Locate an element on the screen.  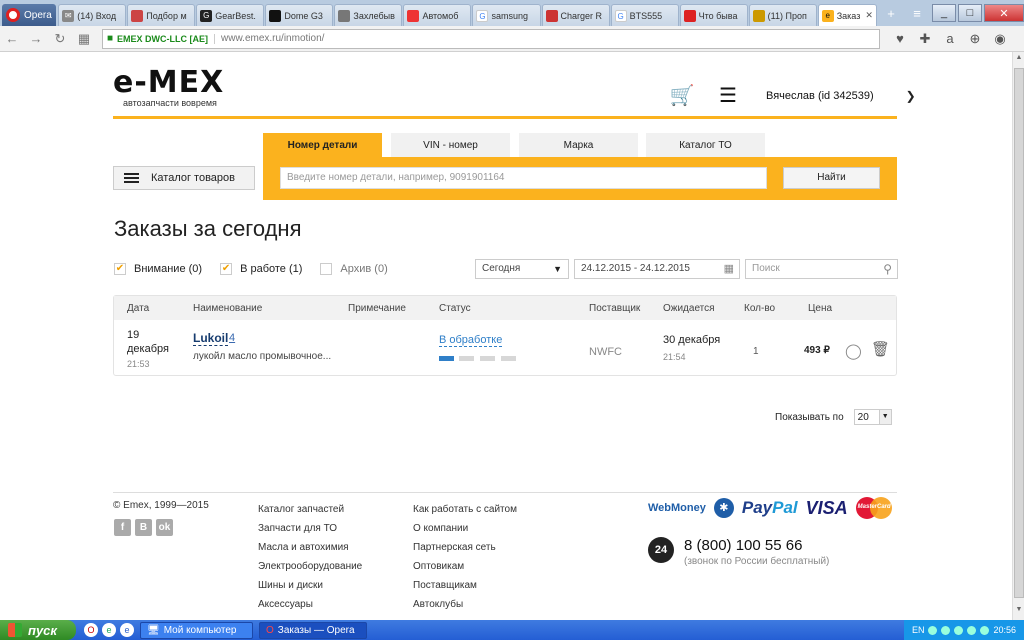
browser-tab: Dome G3 is located at coordinates (299, 15).